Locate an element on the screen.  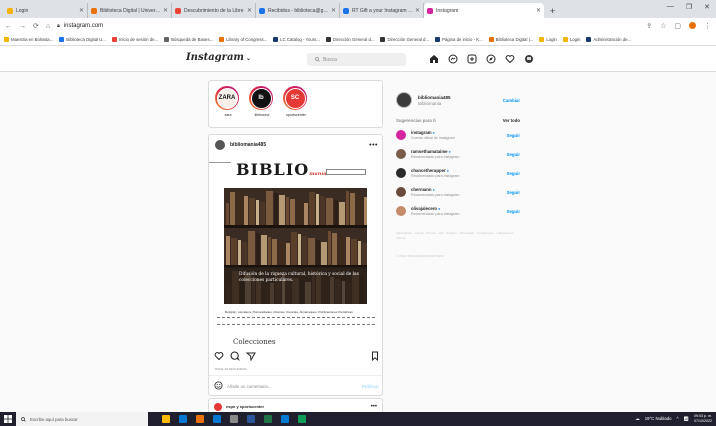
heart-icon is located at coordinates (509, 58).